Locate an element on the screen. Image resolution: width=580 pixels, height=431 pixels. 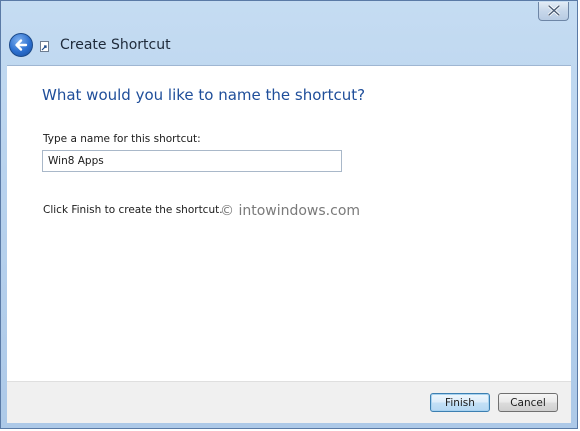
shortcut-icon is located at coordinates (44, 46).